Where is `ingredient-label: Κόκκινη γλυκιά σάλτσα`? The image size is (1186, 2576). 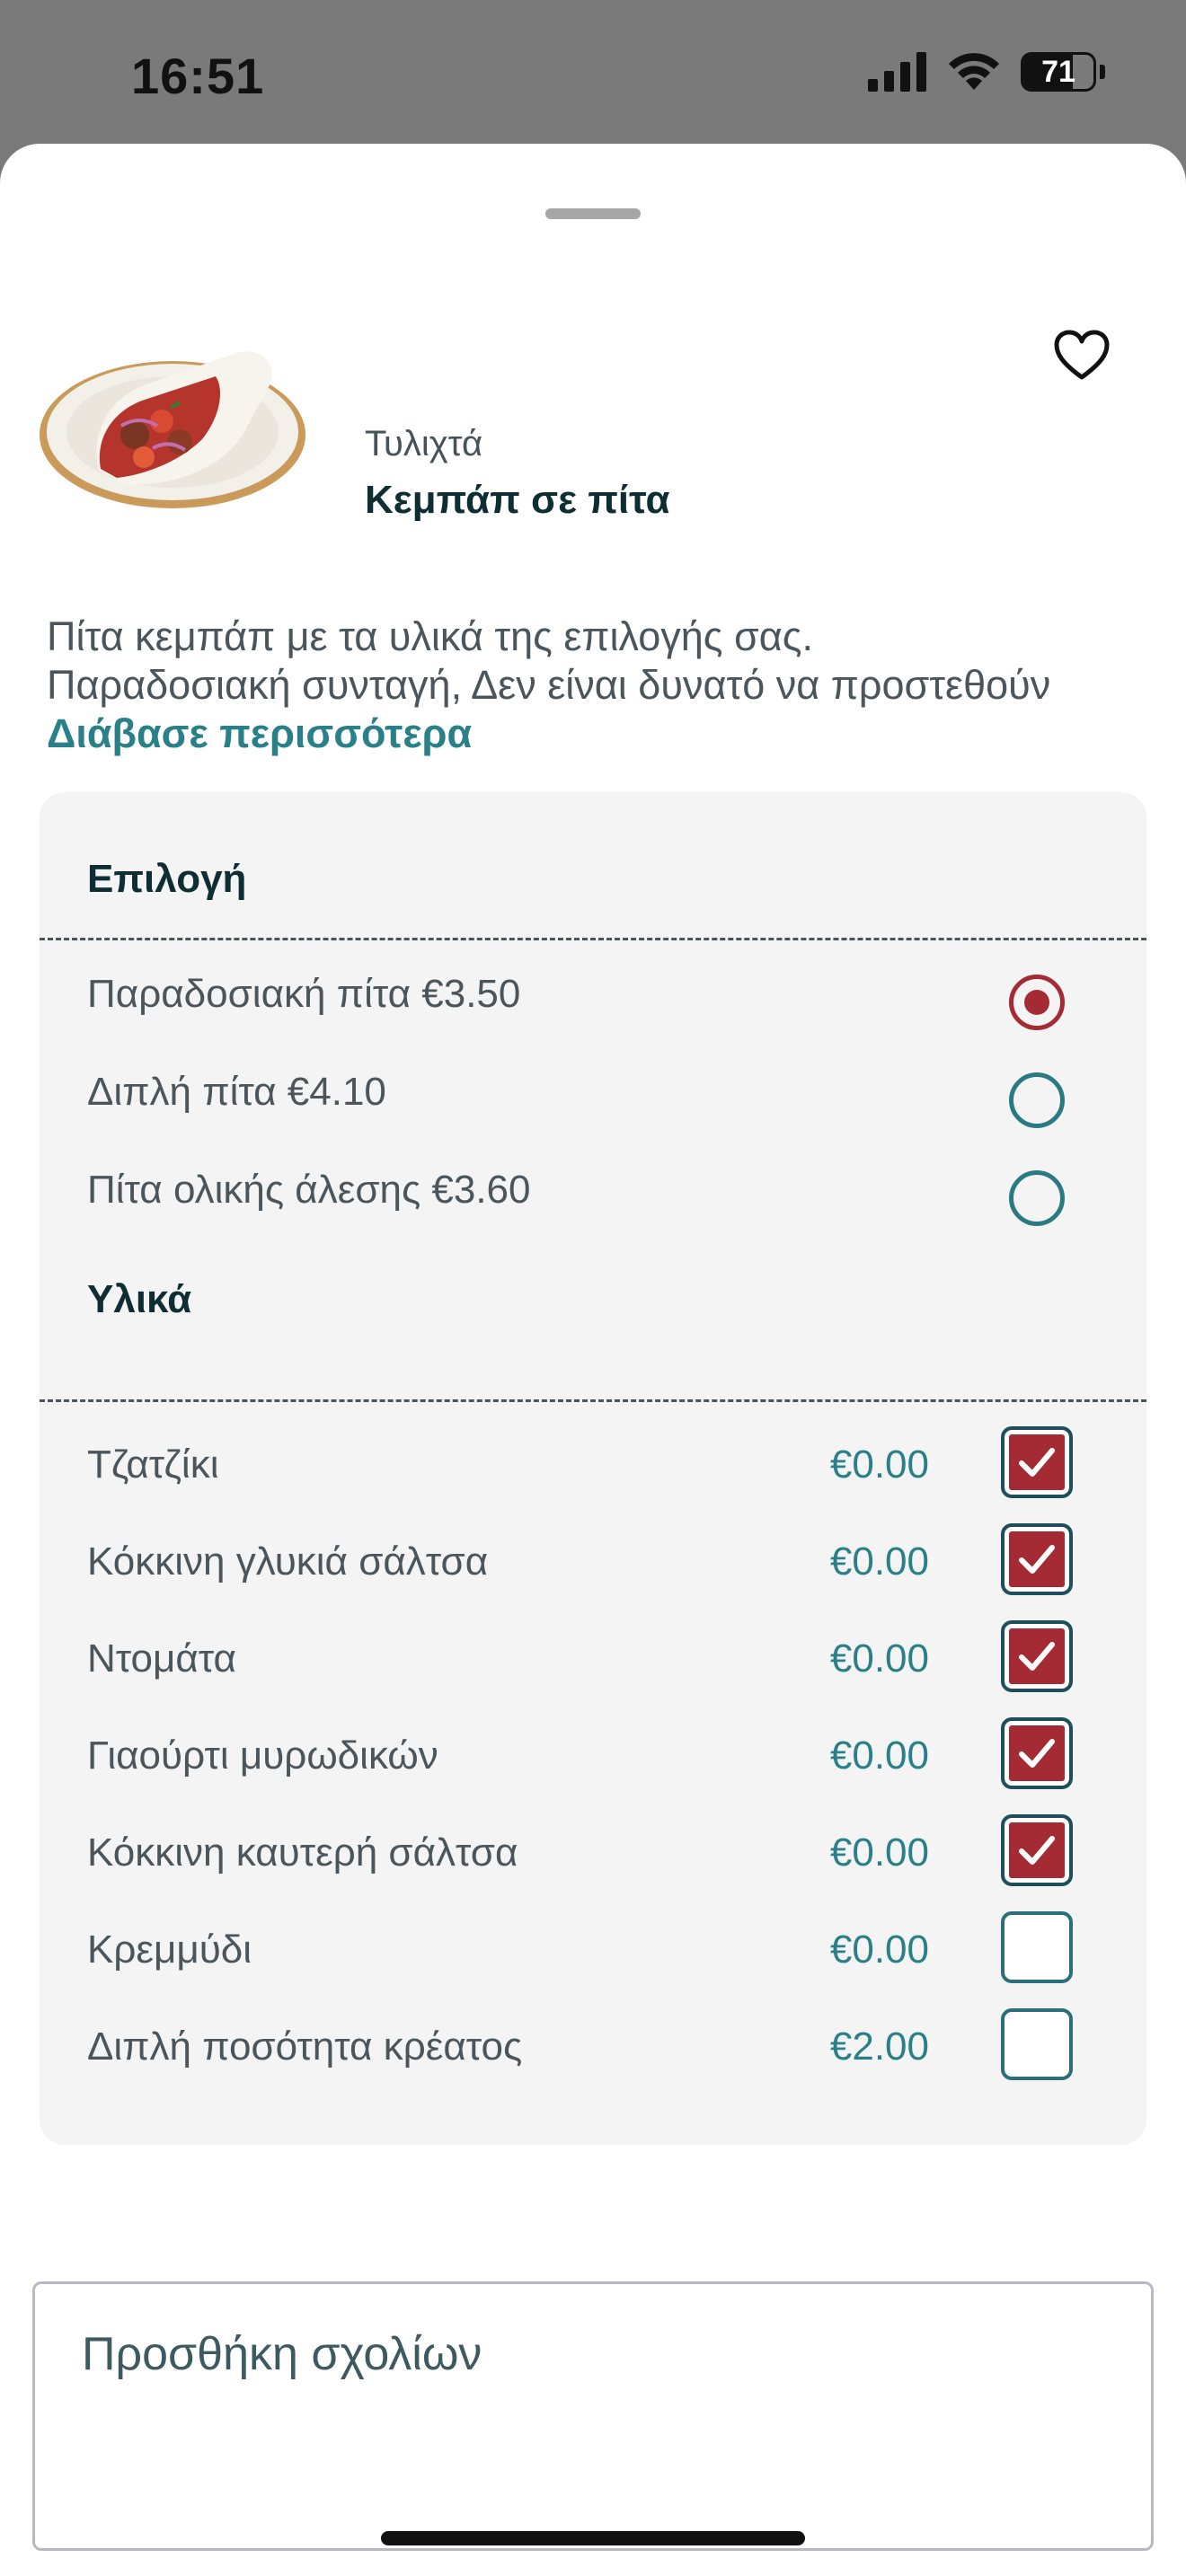
ingredient-label: Κόκκινη γλυκιά σάλτσα is located at coordinates (288, 1561).